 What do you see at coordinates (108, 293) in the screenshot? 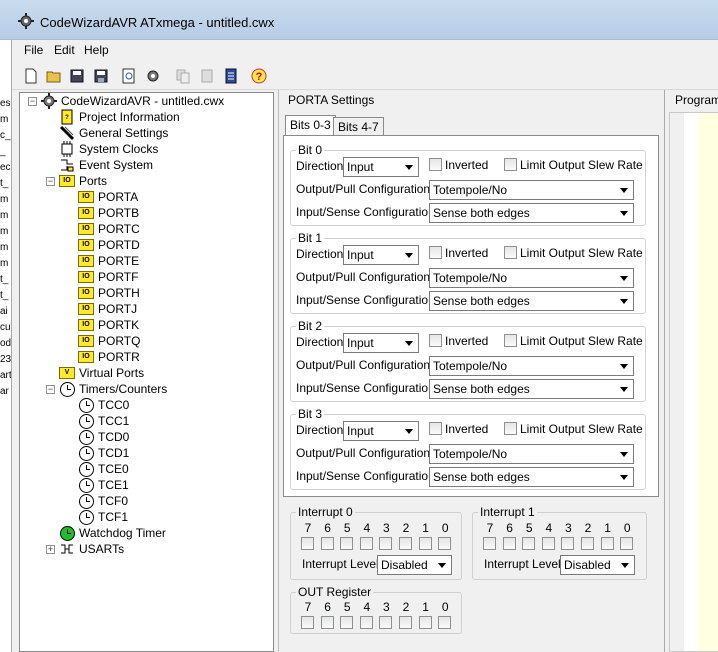
I see `tree-item-porth: IO PORTH` at bounding box center [108, 293].